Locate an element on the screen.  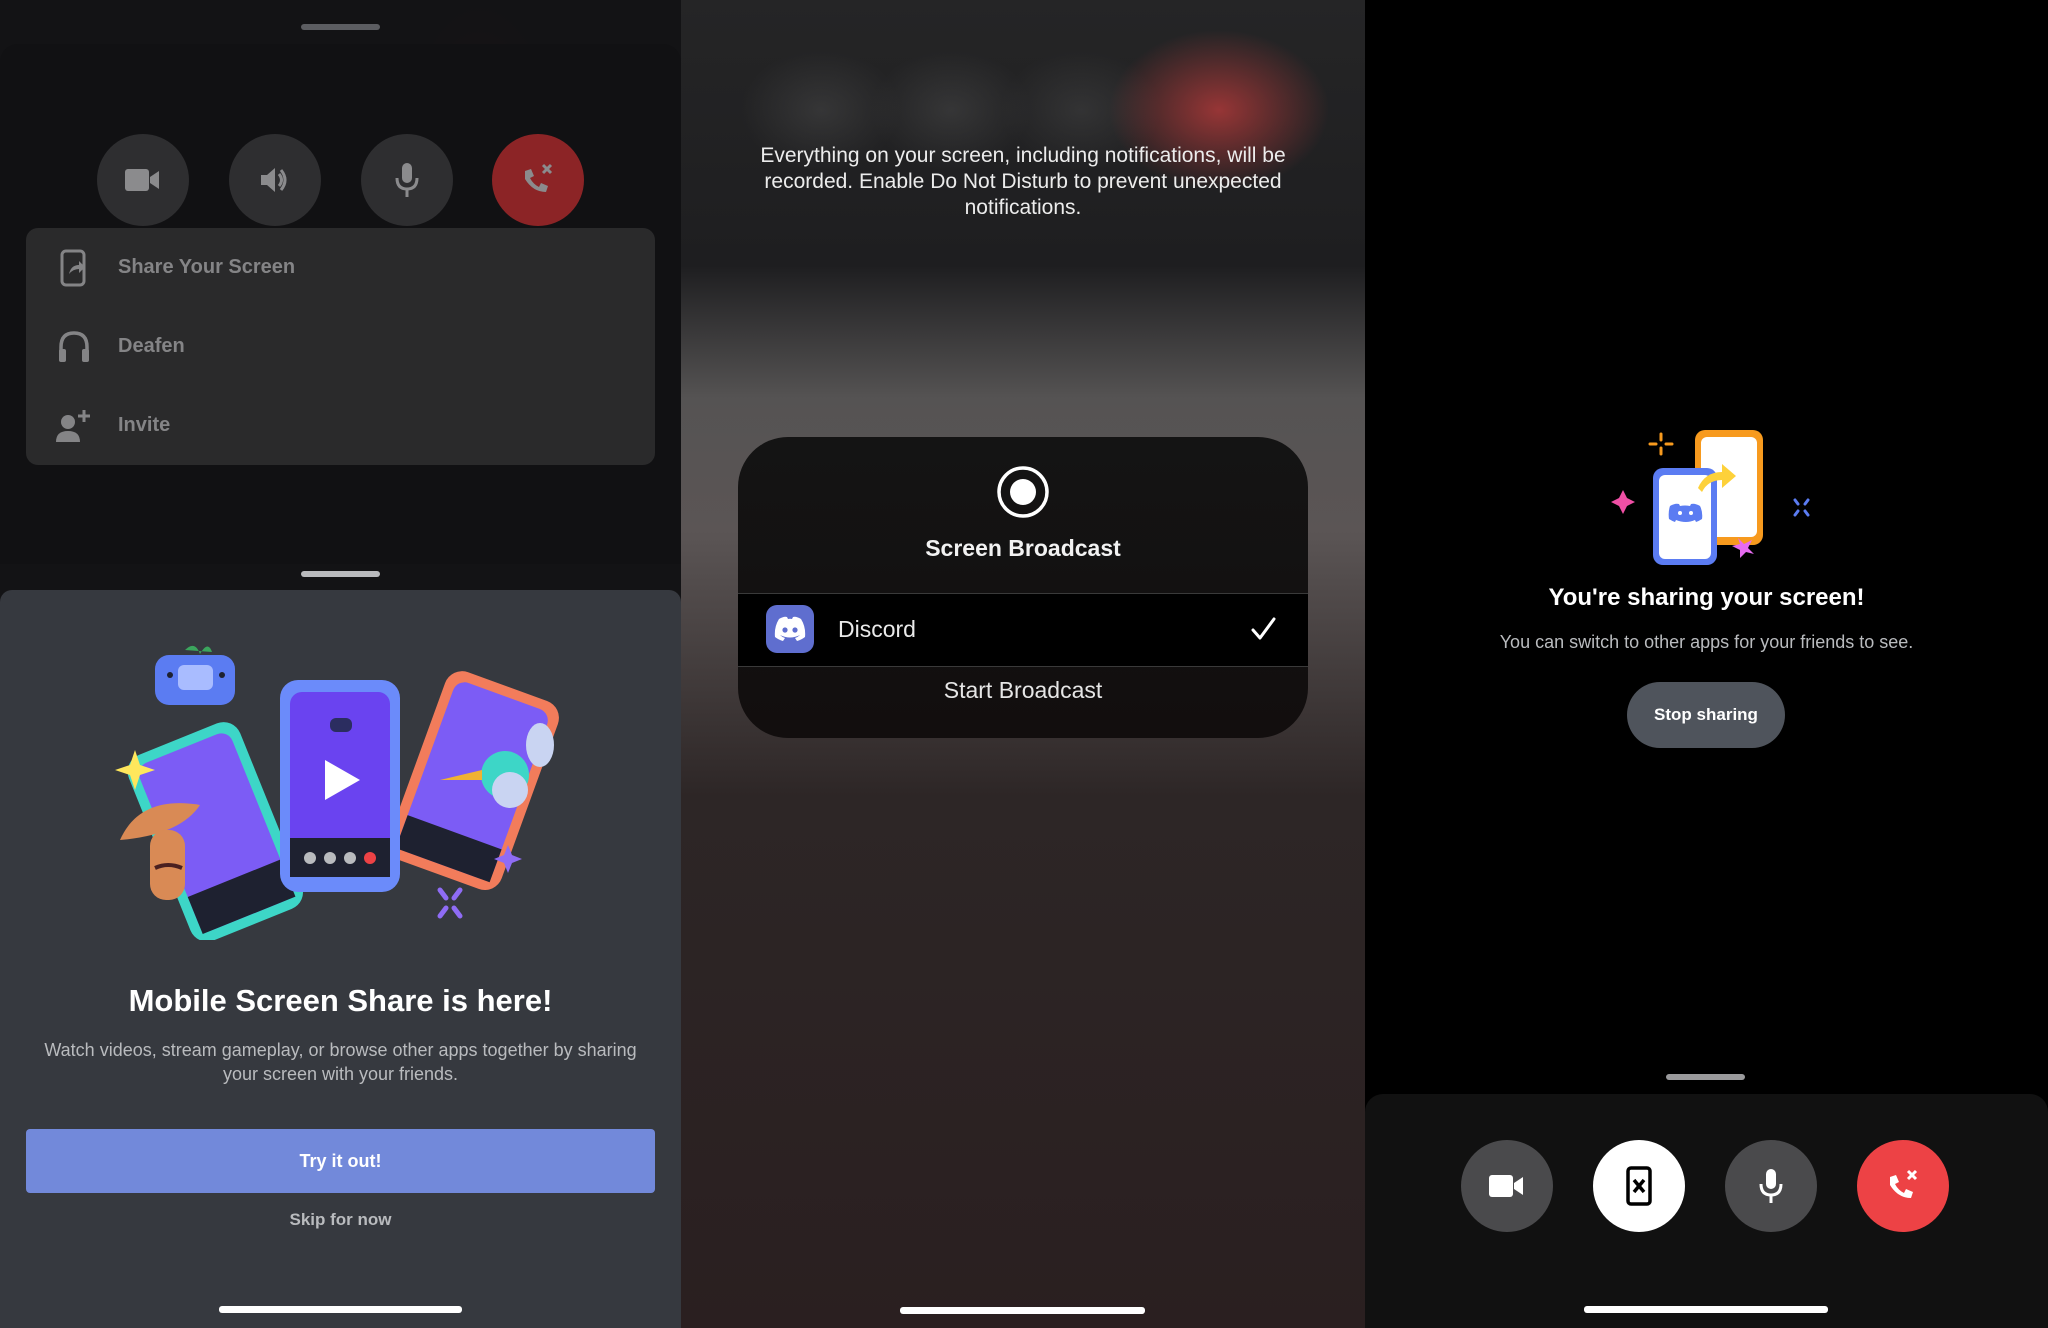
app-name: Discord is located at coordinates (877, 629).